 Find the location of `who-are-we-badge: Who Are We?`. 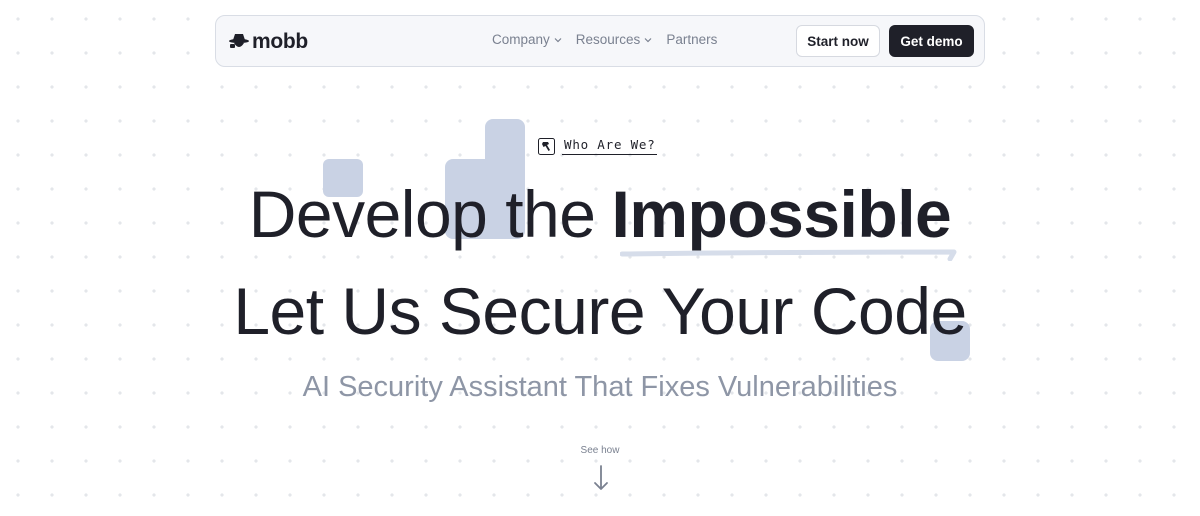

who-are-we-badge: Who Are We? is located at coordinates (597, 146).